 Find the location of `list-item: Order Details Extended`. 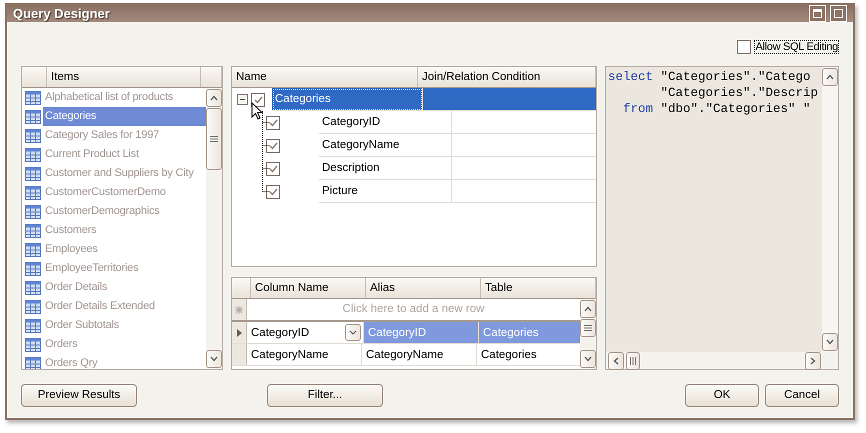

list-item: Order Details Extended is located at coordinates (124, 306).